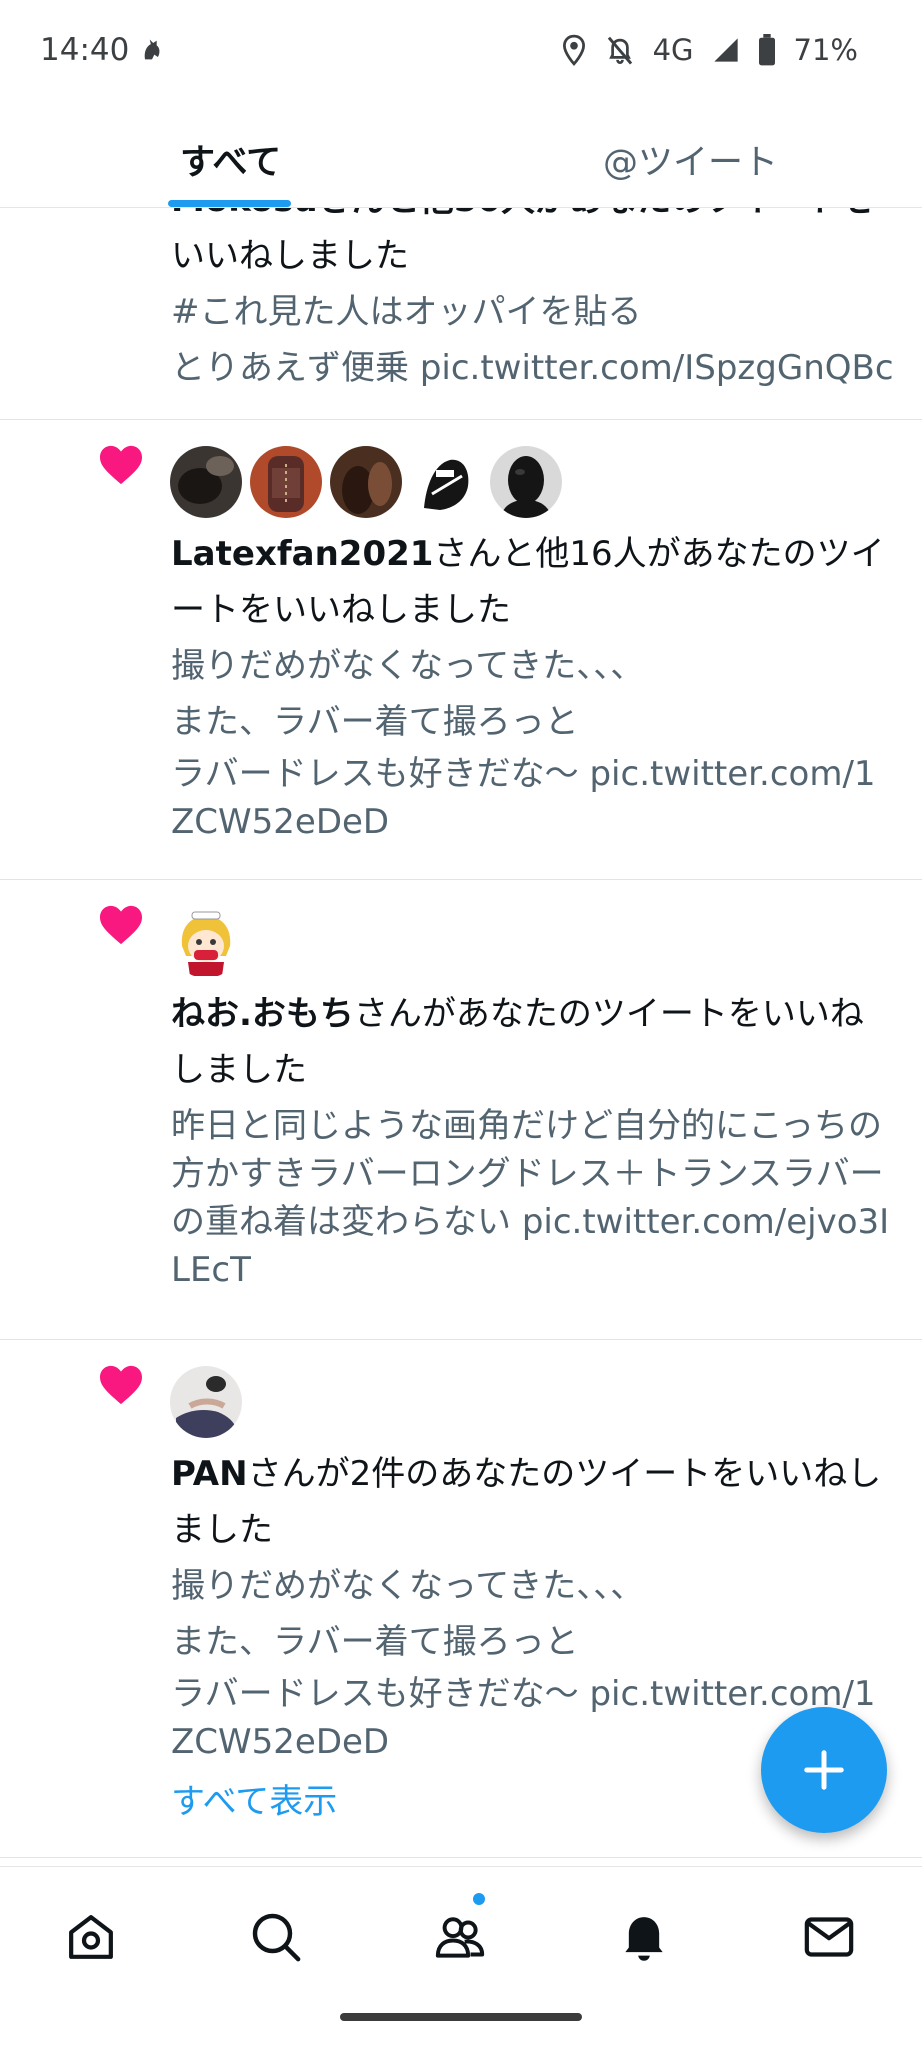 The image size is (922, 2048). I want to click on status-bar: 14:40 4G 71%, so click(461, 50).